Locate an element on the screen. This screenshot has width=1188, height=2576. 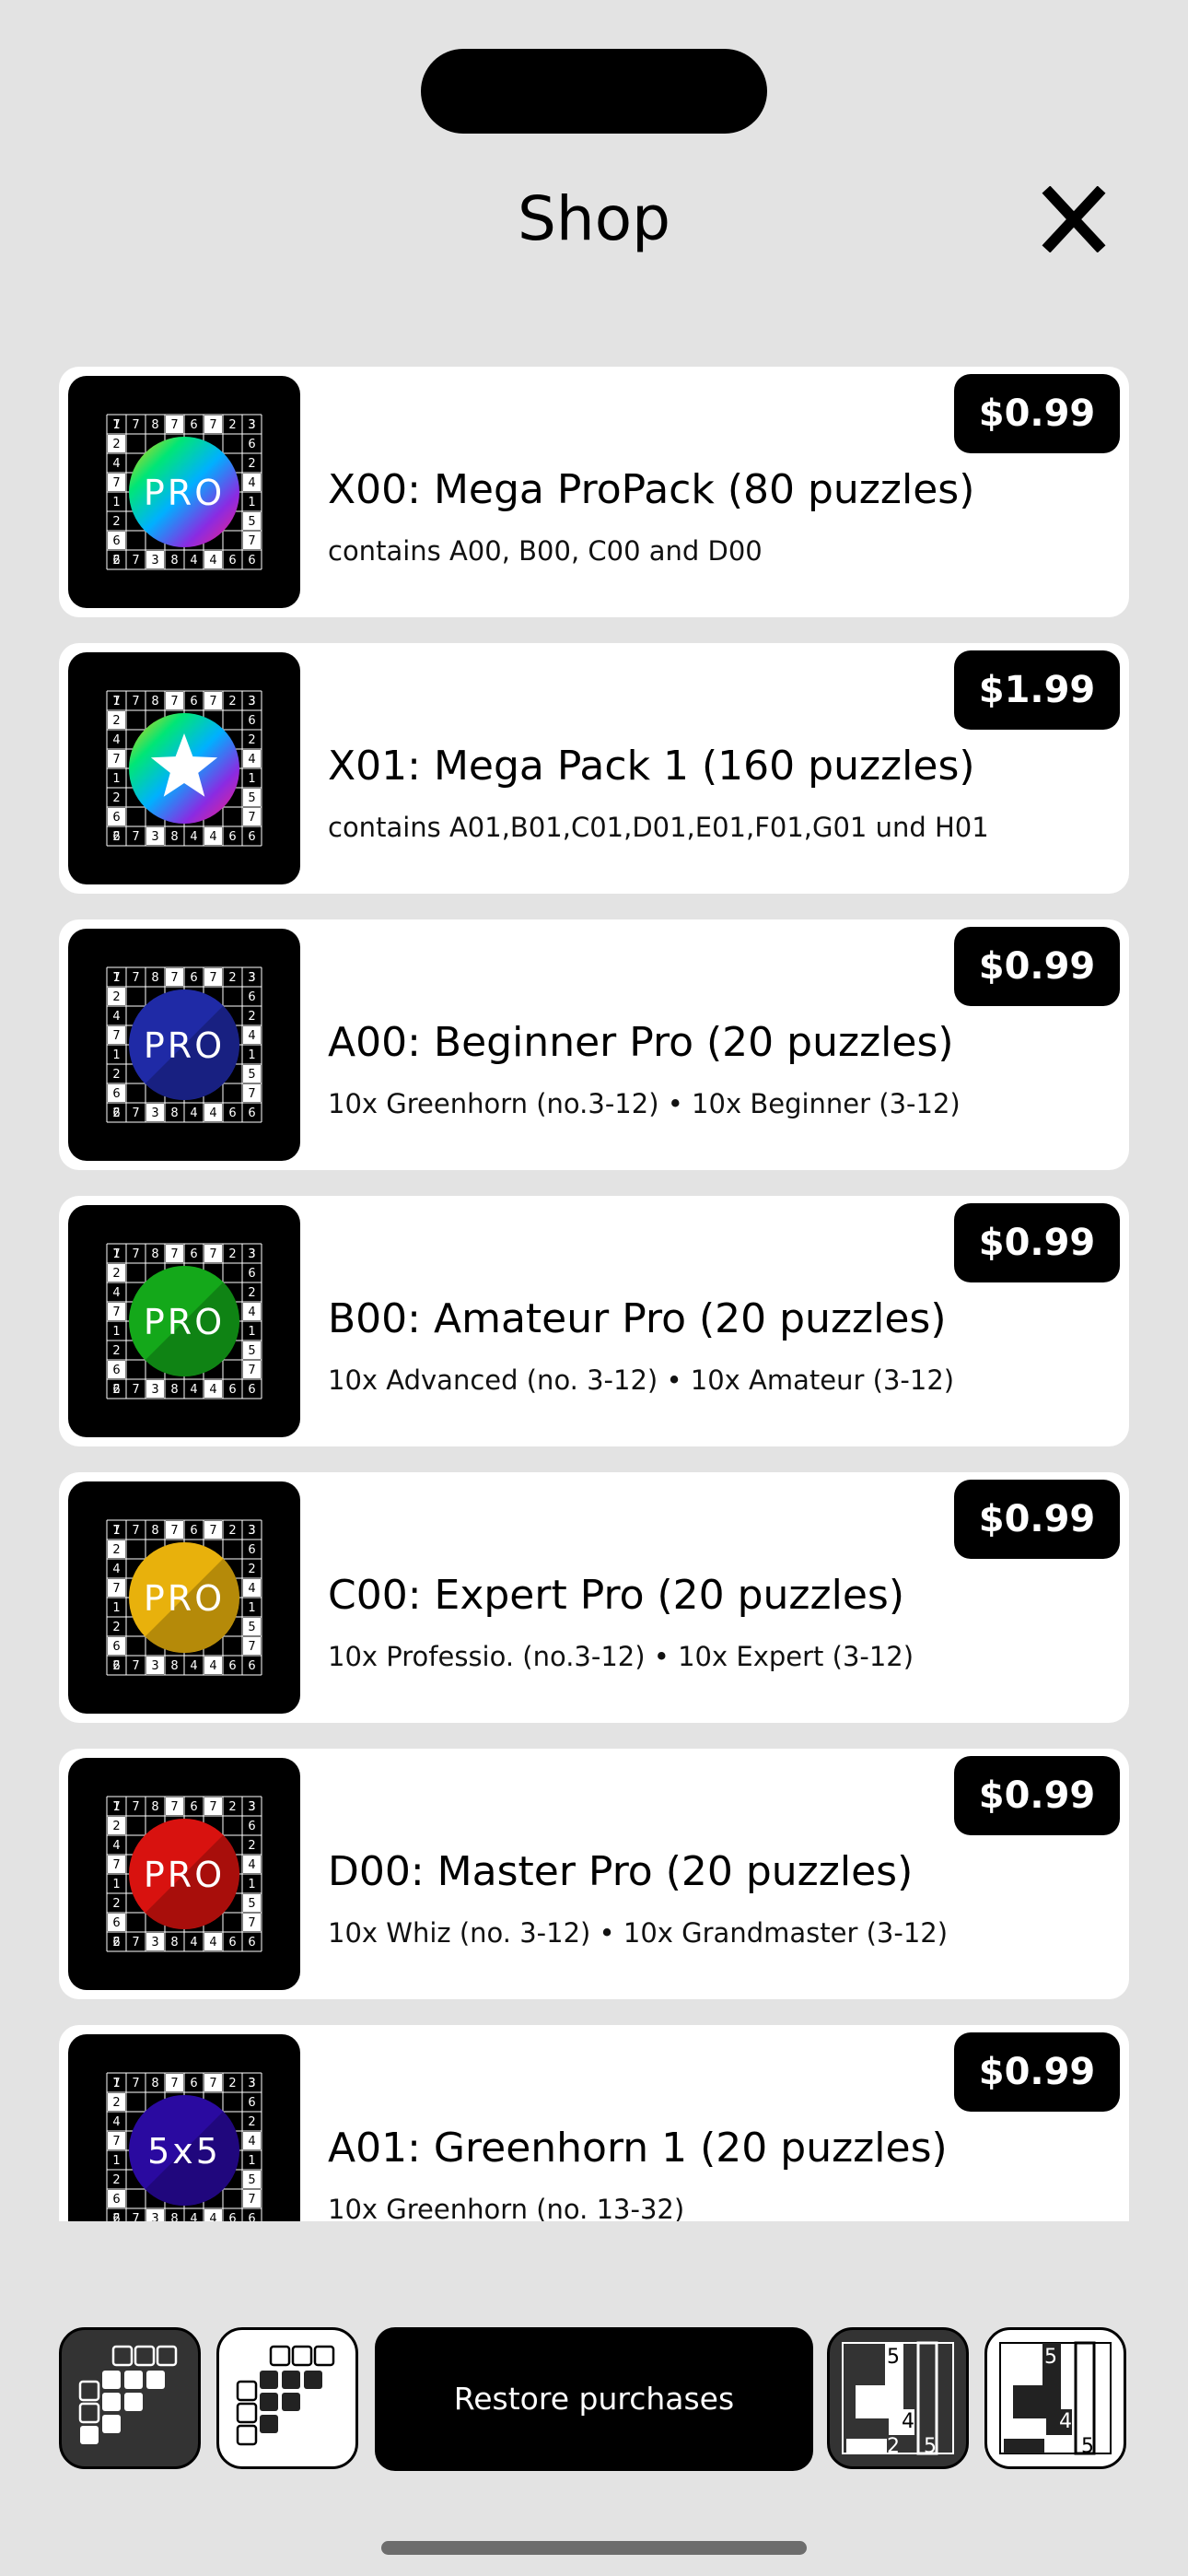
product-title: D00: Master Pro (20 puzzles) is located at coordinates (621, 1871).